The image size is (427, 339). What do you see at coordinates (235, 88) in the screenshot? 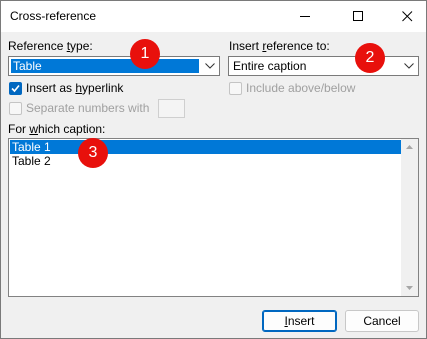
I see `include-above-below-checkbox` at bounding box center [235, 88].